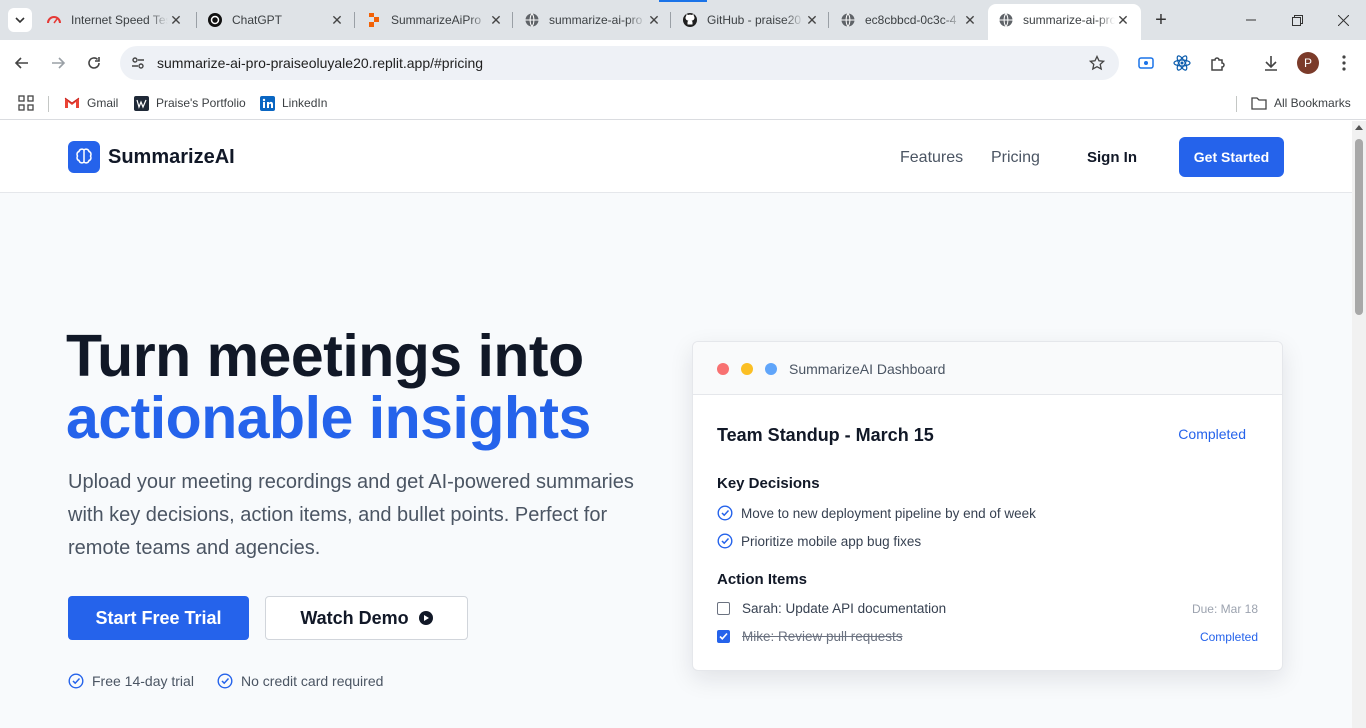  I want to click on site-info-icon, so click(138, 63).